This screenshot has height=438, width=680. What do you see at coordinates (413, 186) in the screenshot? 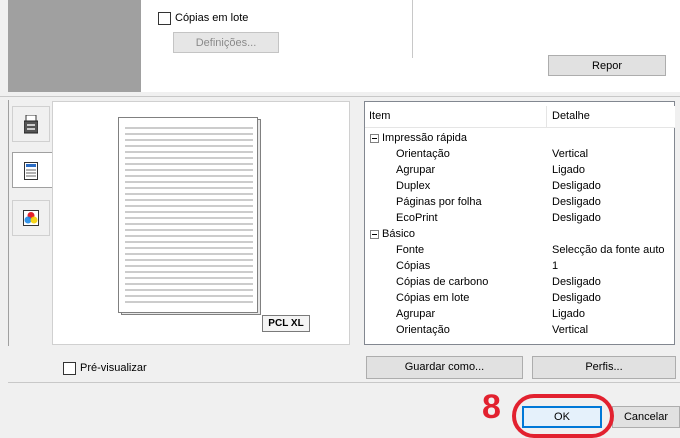
I see `row-item: Duplex` at bounding box center [413, 186].